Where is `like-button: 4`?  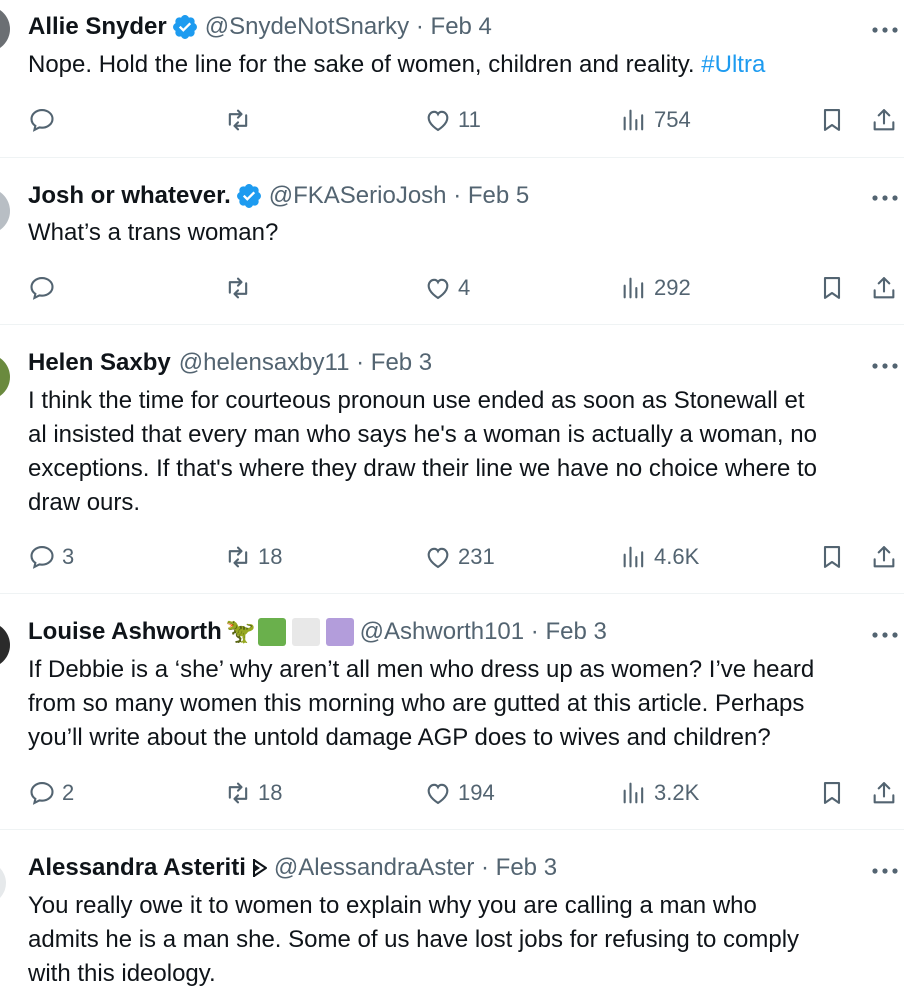 like-button: 4 is located at coordinates (447, 288).